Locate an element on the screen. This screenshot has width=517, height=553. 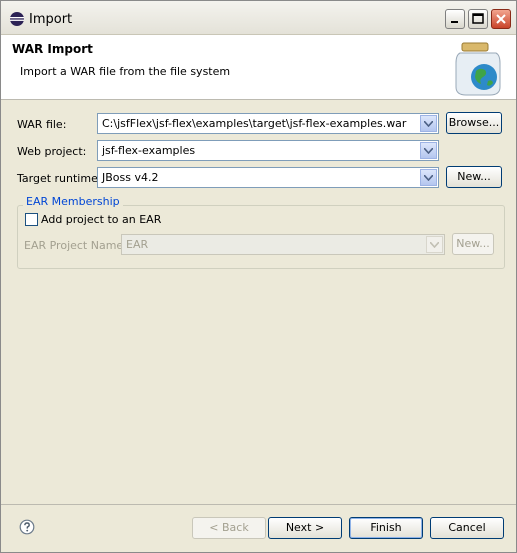
help-icon is located at coordinates (27, 527).